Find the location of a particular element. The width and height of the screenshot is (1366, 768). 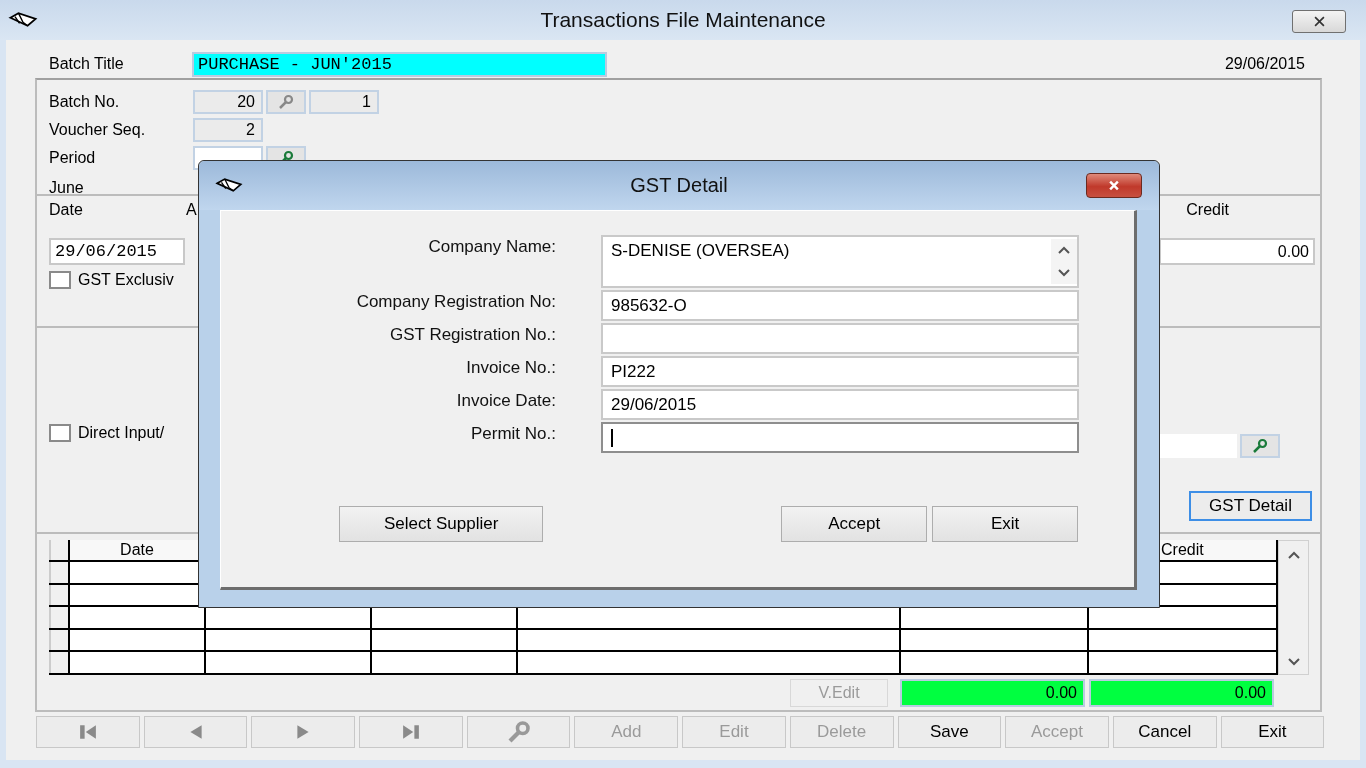

lookup-button is located at coordinates (1260, 446).